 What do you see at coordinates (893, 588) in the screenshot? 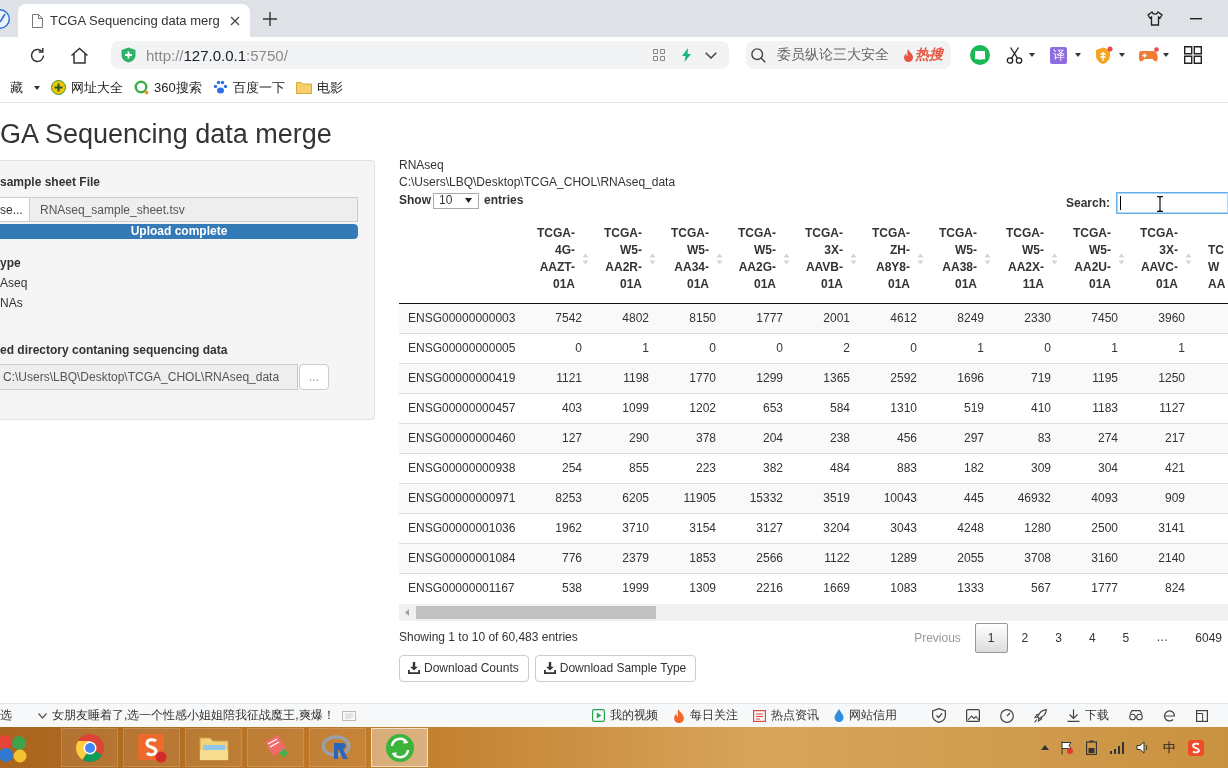
I see `table-cell: 1083` at bounding box center [893, 588].